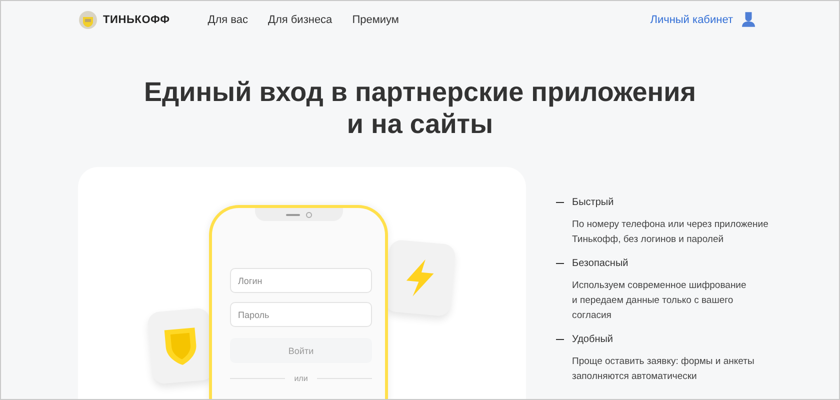 This screenshot has width=840, height=400. Describe the element at coordinates (301, 378) in the screenshot. I see `divider-text: или` at that location.